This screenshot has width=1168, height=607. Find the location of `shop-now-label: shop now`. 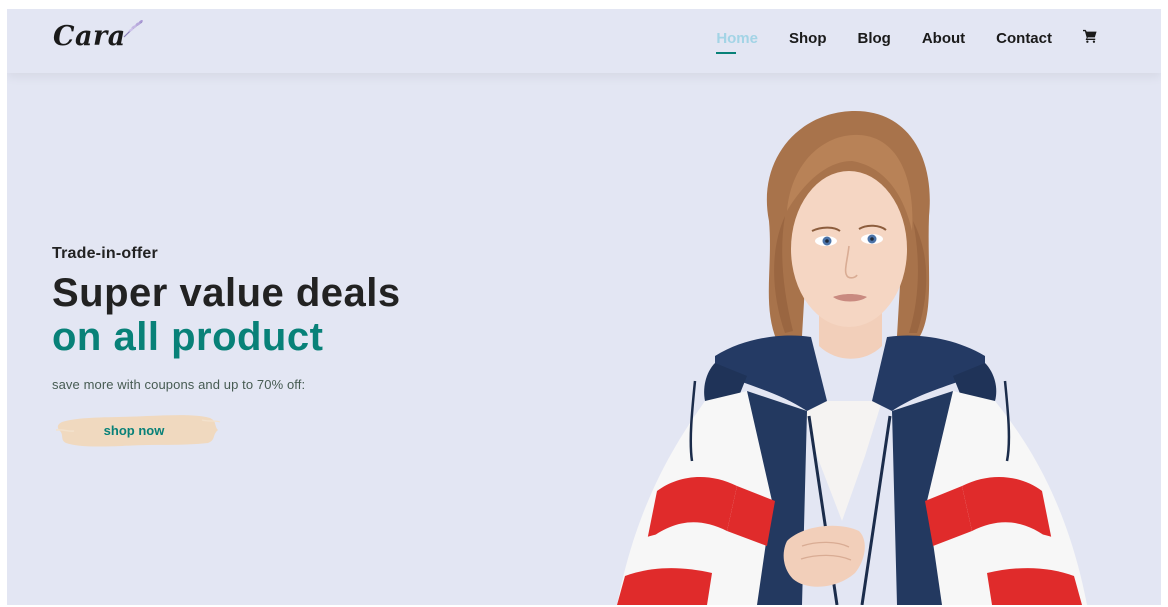

shop-now-label: shop now is located at coordinates (134, 430).